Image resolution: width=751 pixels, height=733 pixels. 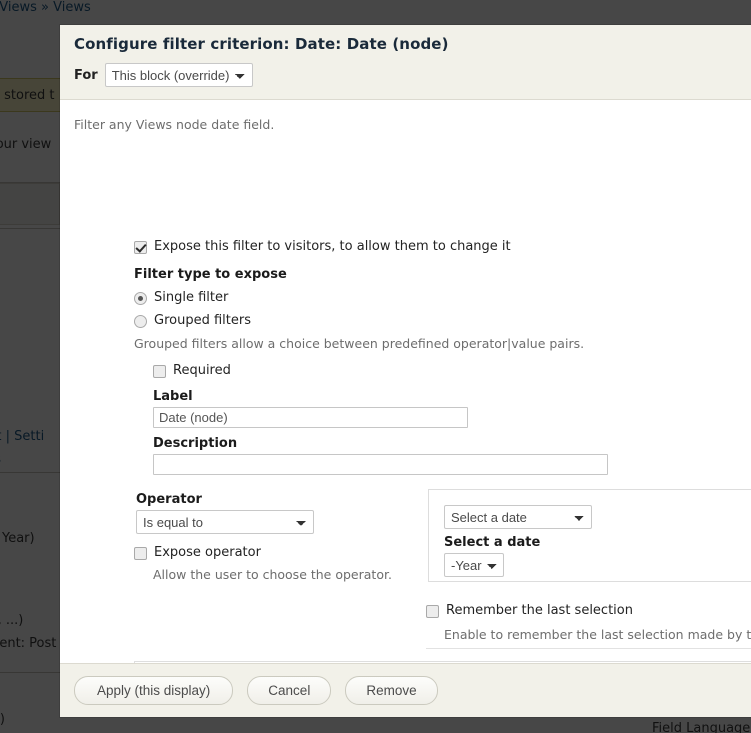 I want to click on operator-select: Is equal to, so click(x=225, y=522).